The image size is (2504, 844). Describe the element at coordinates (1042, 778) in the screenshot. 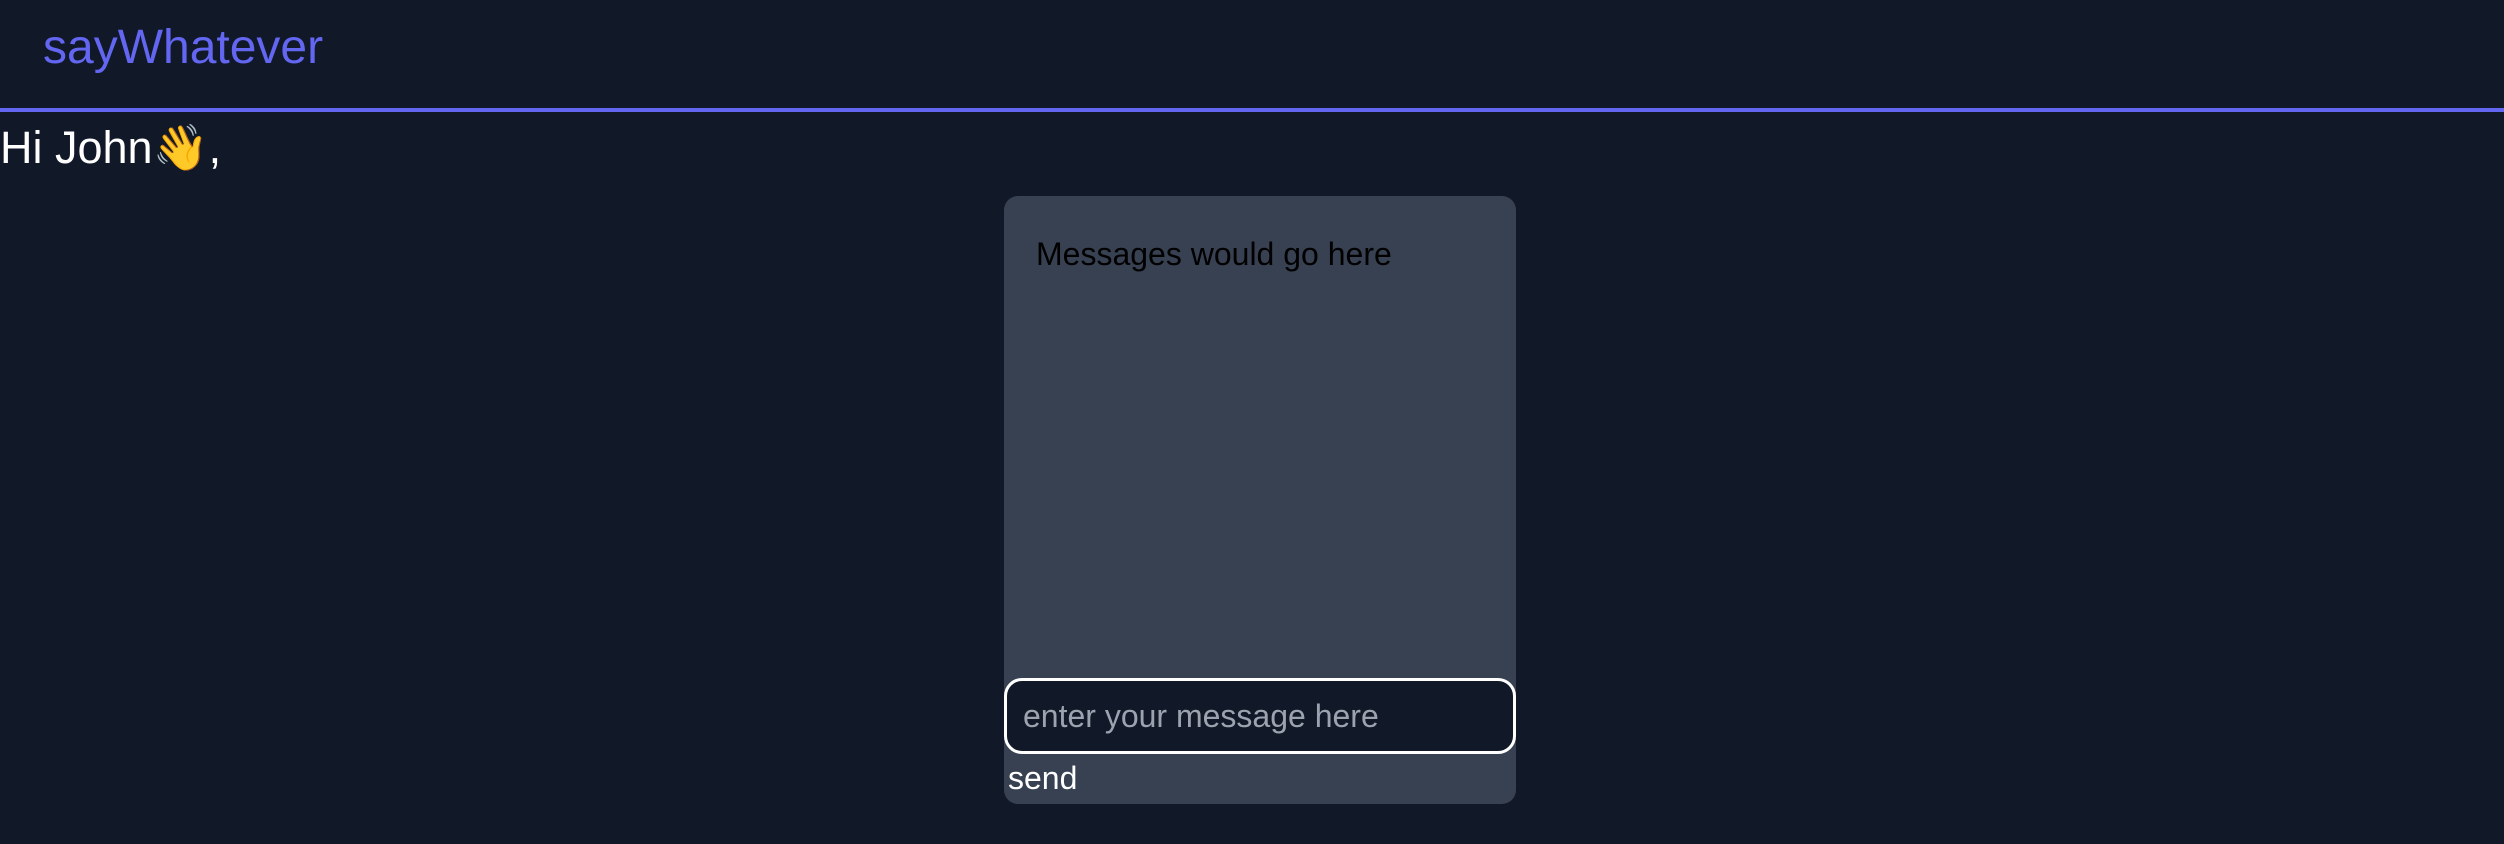

I see `send-button: send` at that location.